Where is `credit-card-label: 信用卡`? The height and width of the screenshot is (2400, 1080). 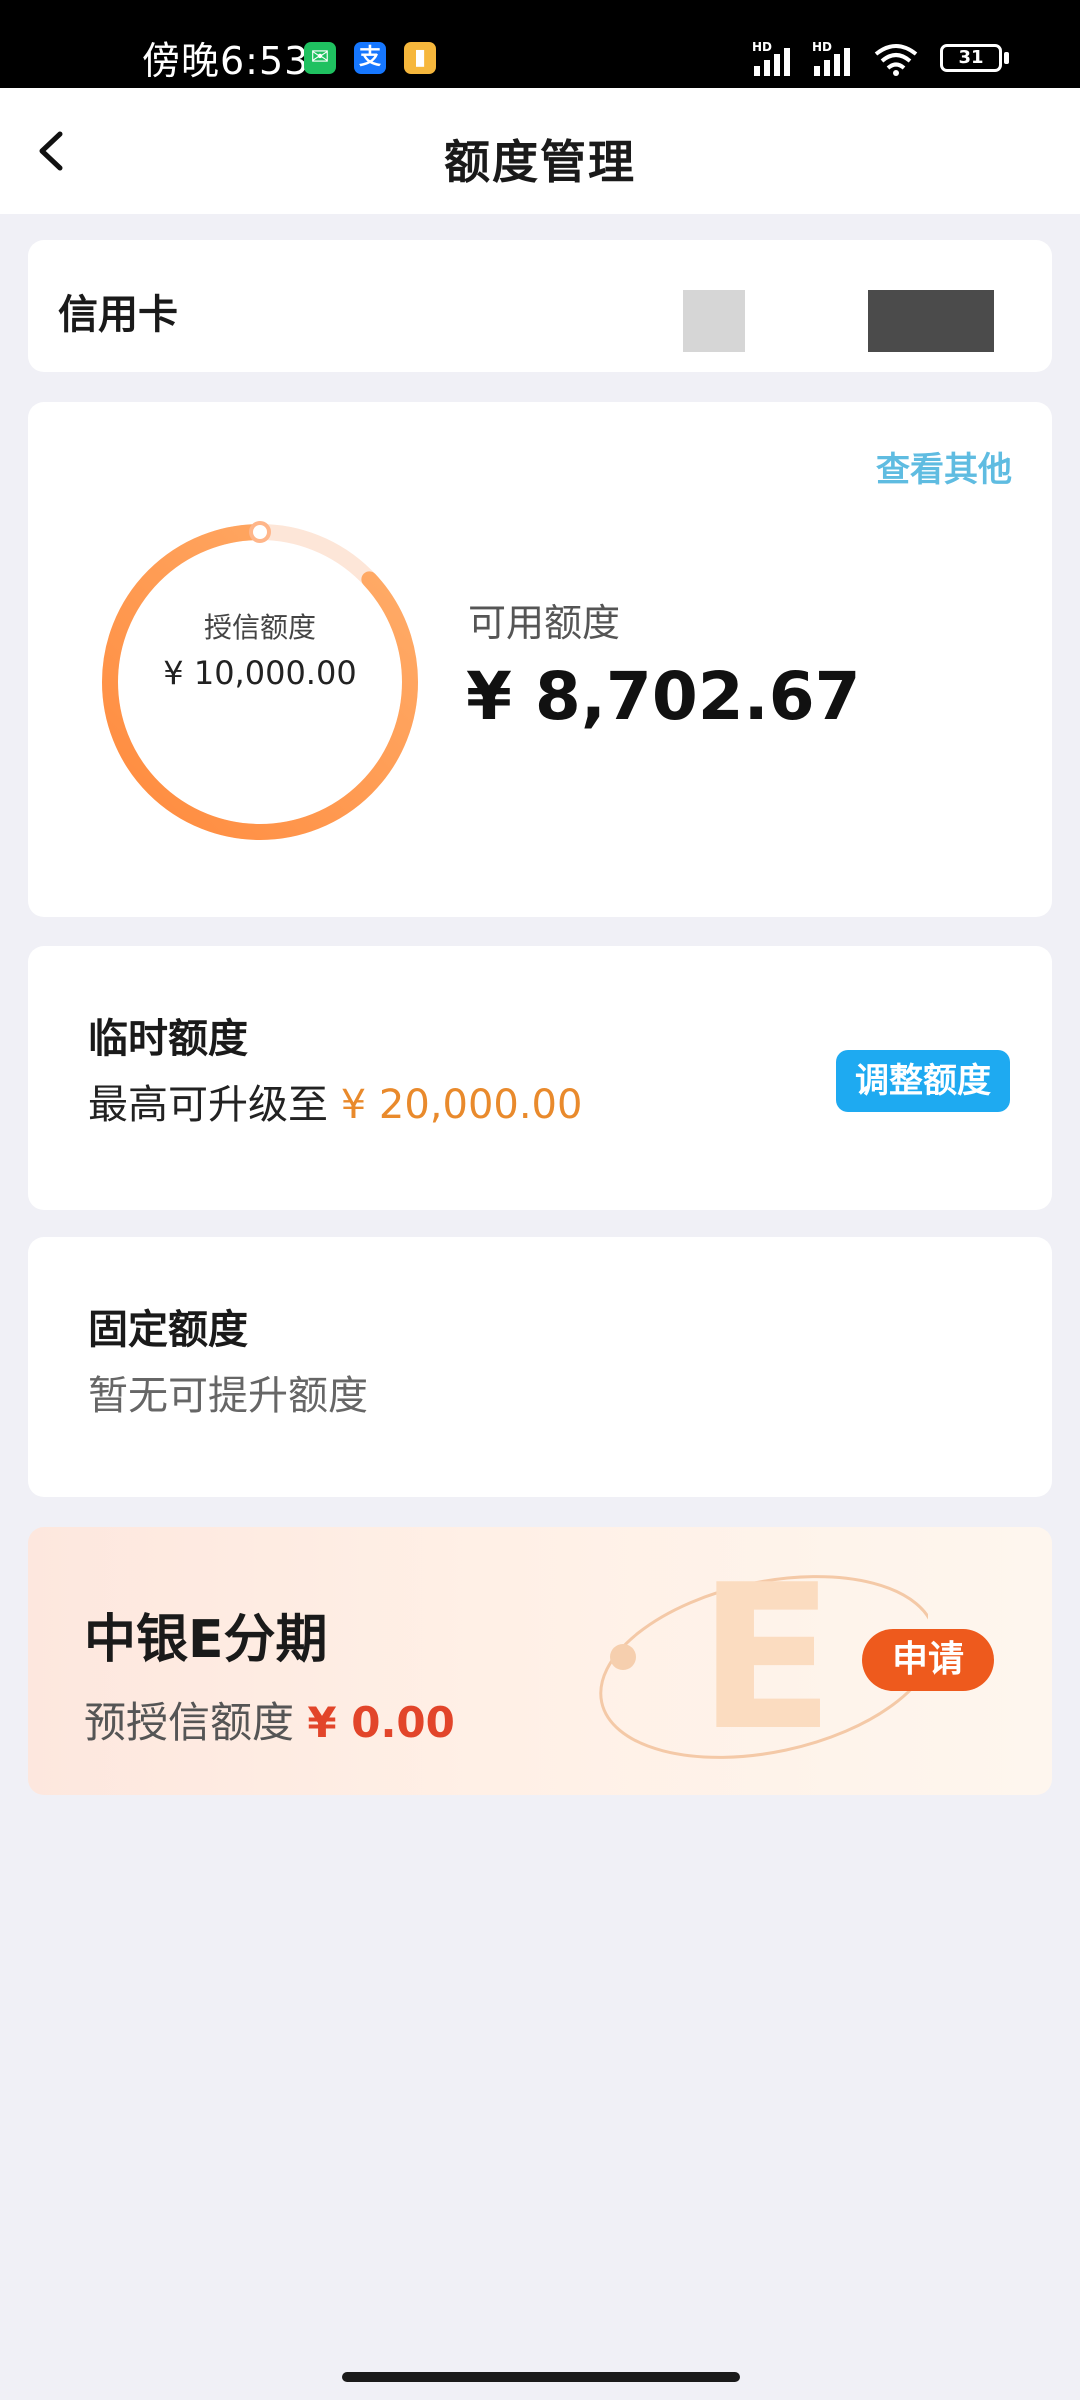 credit-card-label: 信用卡 is located at coordinates (118, 315).